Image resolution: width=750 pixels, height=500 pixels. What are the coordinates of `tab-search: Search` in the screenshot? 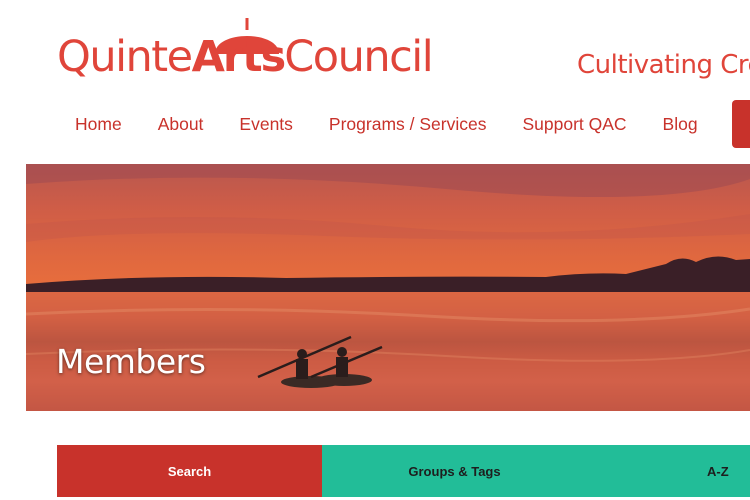 It's located at (189, 471).